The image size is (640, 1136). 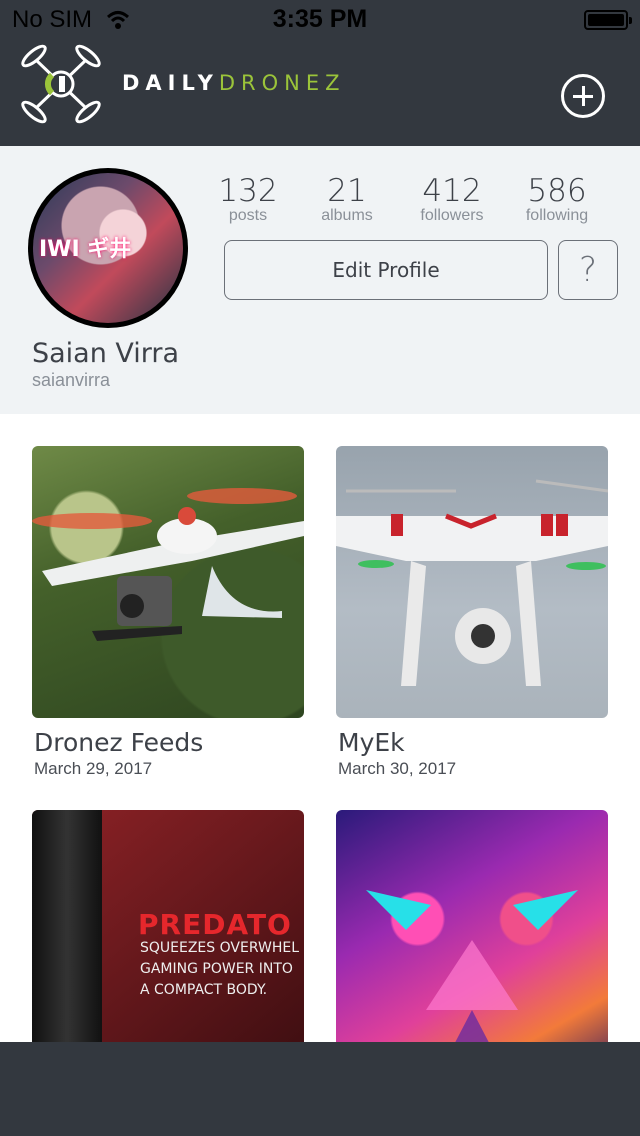 I want to click on abstract-art, so click(x=472, y=966).